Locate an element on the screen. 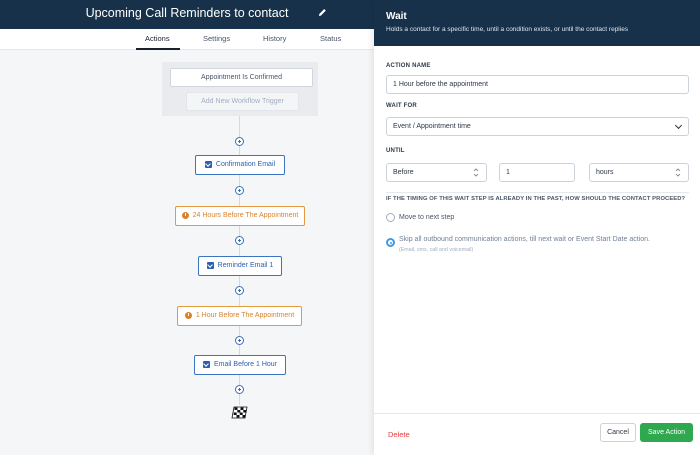 The height and width of the screenshot is (455, 700). step-wait-1-hour: 1 Hour Before The Appointment is located at coordinates (239, 316).